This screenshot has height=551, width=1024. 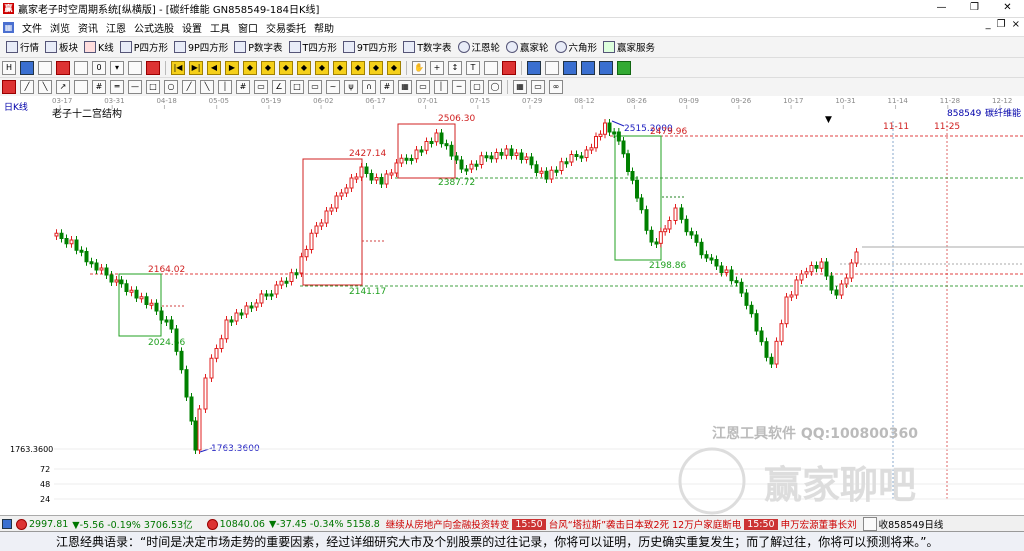 What do you see at coordinates (974, 8) in the screenshot?
I see `maximize-button: ❐` at bounding box center [974, 8].